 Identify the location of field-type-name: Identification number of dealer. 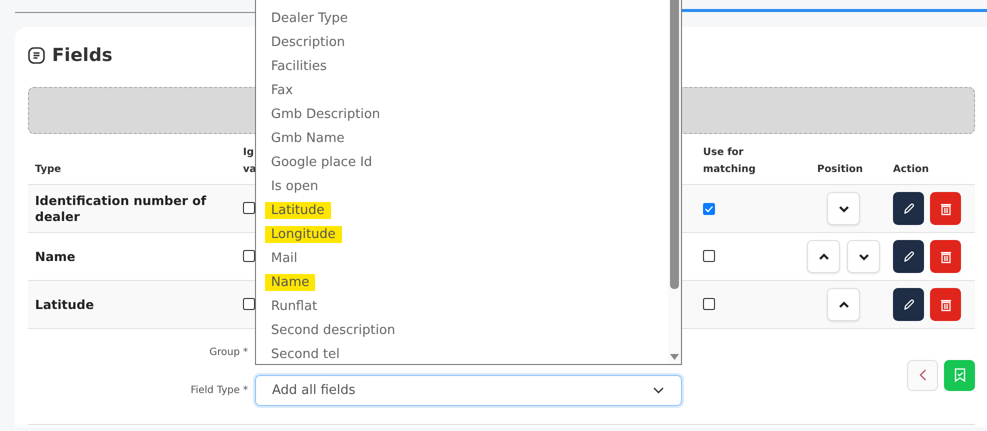
(121, 208).